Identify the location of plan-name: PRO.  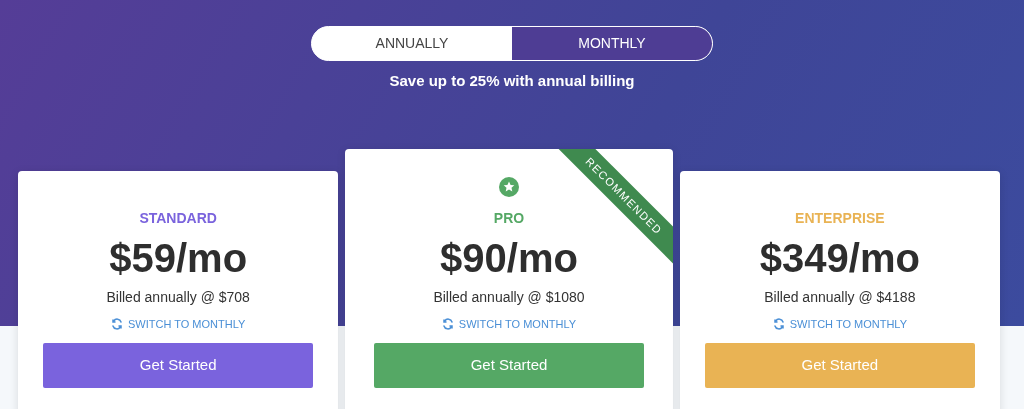
(509, 218).